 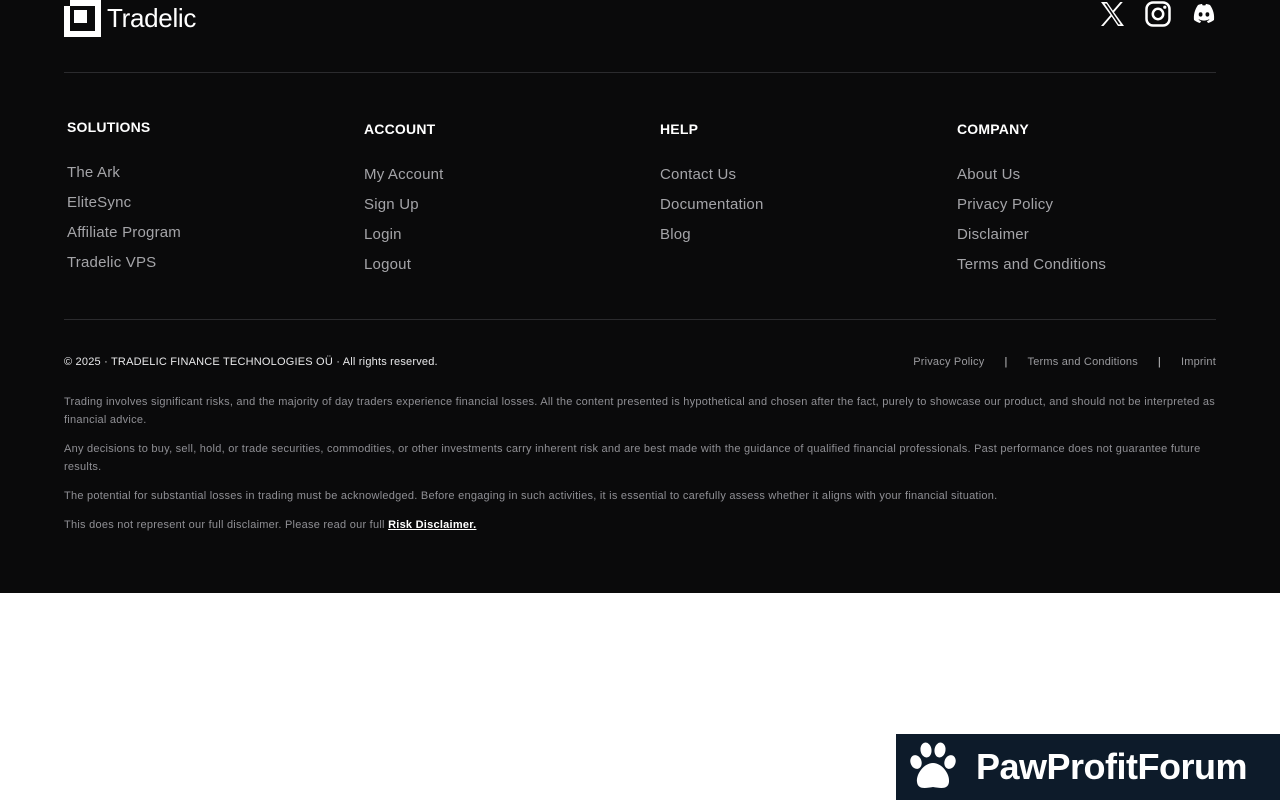 I want to click on discord-icon, so click(x=1204, y=13).